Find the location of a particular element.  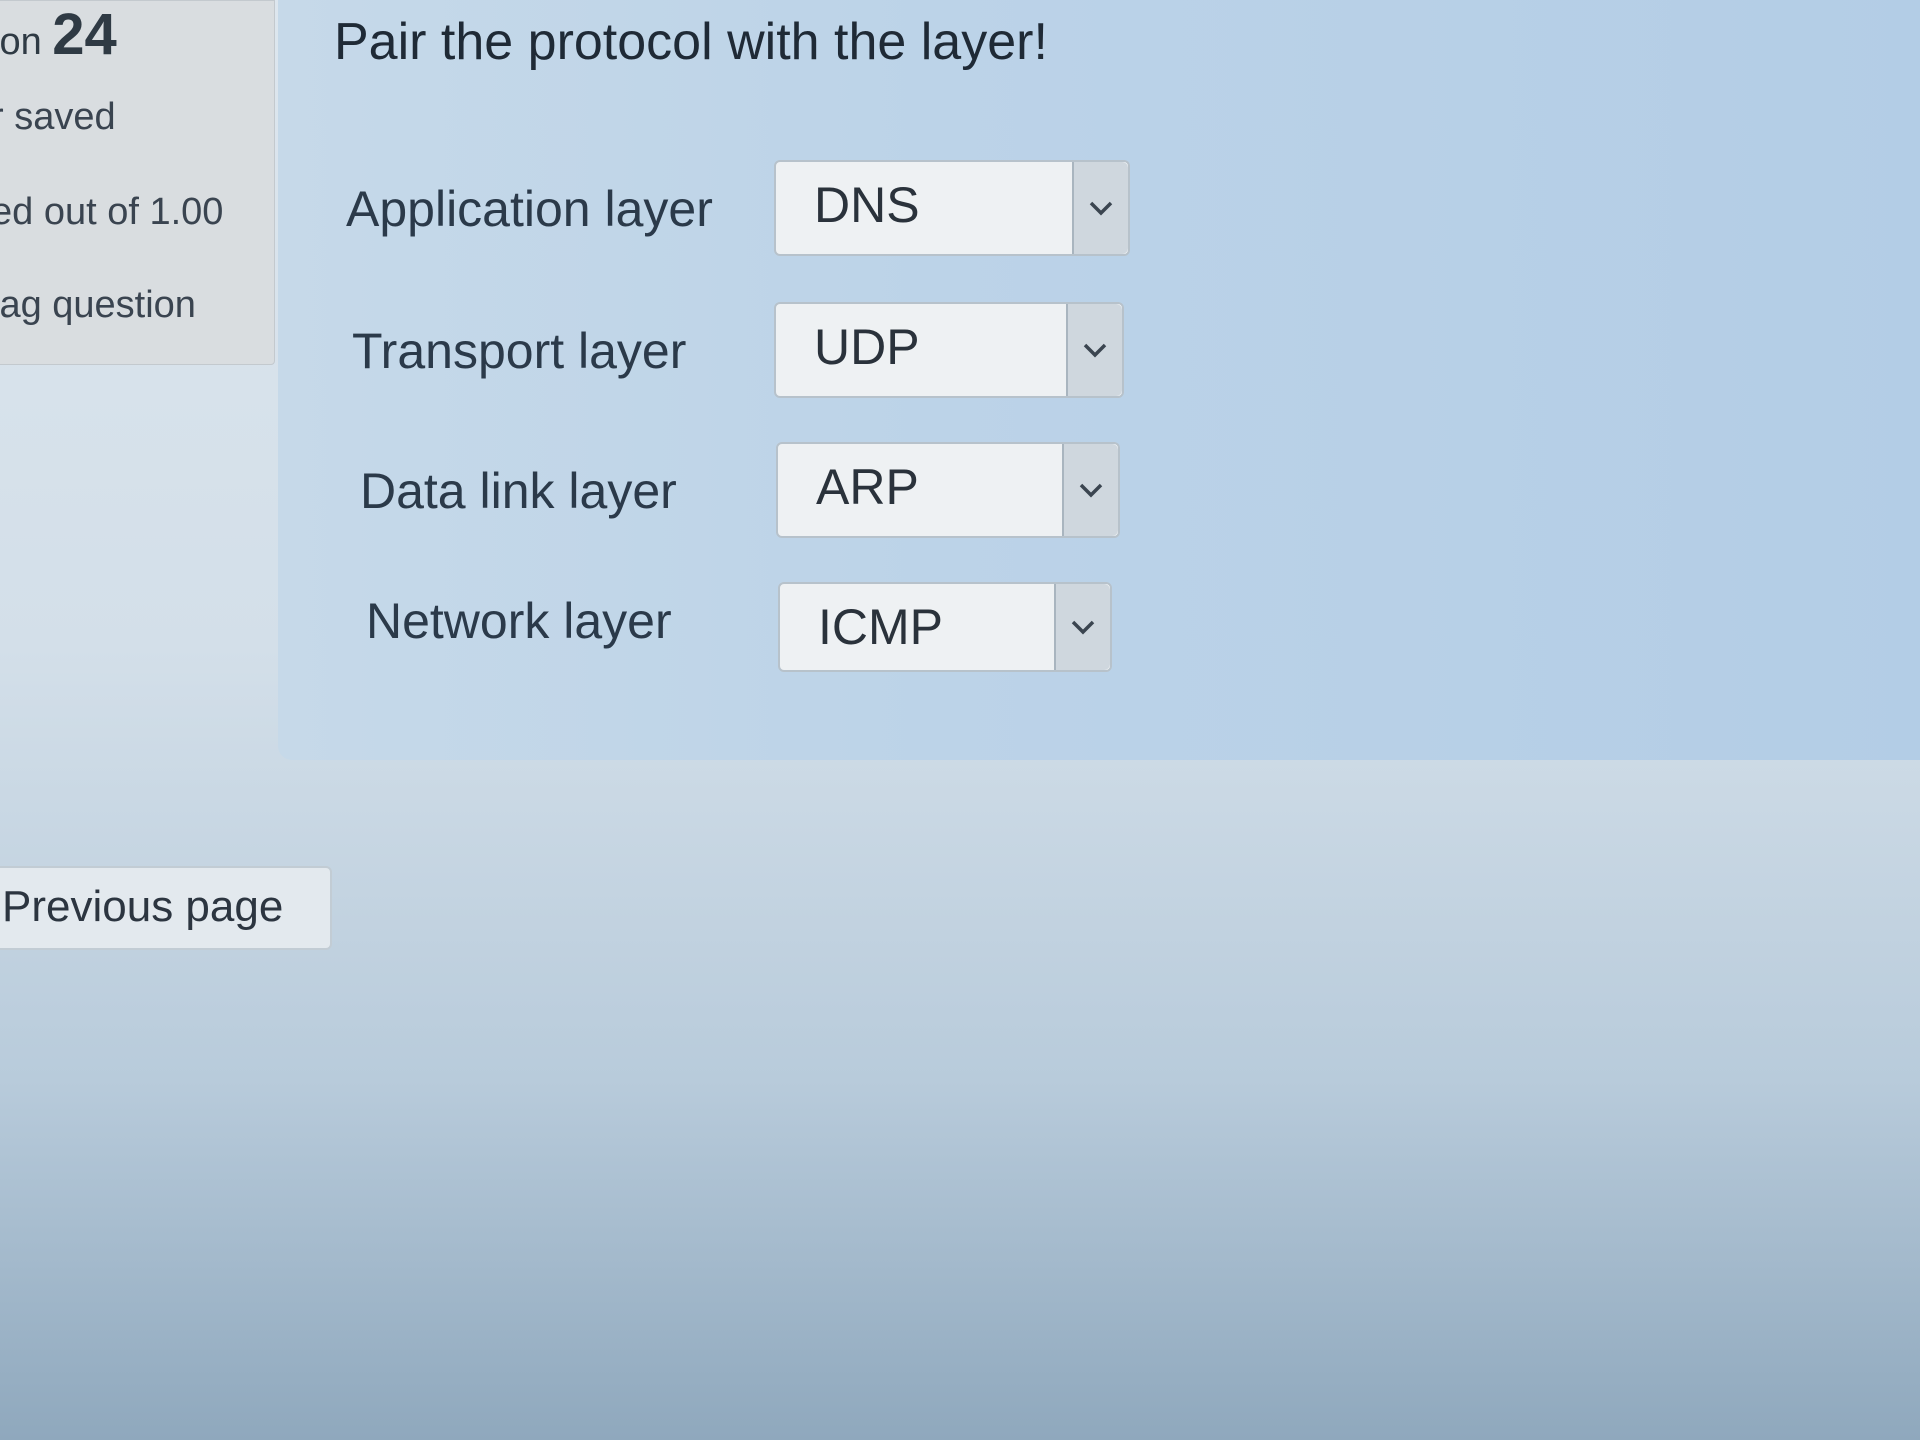

match-row: Application layer DNS is located at coordinates (1099, 210).